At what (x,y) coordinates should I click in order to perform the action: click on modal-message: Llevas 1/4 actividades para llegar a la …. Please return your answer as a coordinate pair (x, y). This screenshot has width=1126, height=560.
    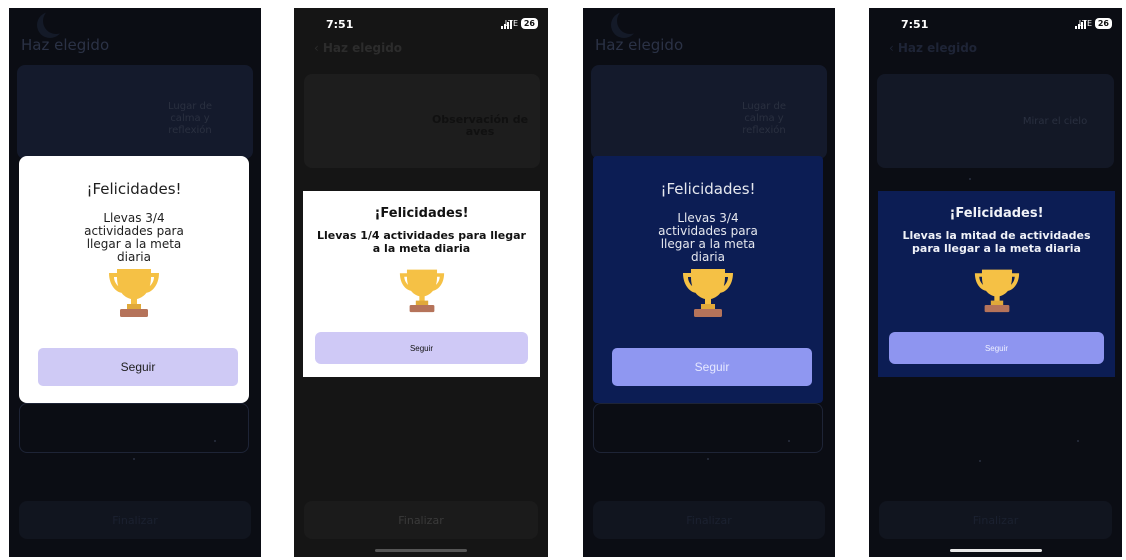
    Looking at the image, I should click on (421, 242).